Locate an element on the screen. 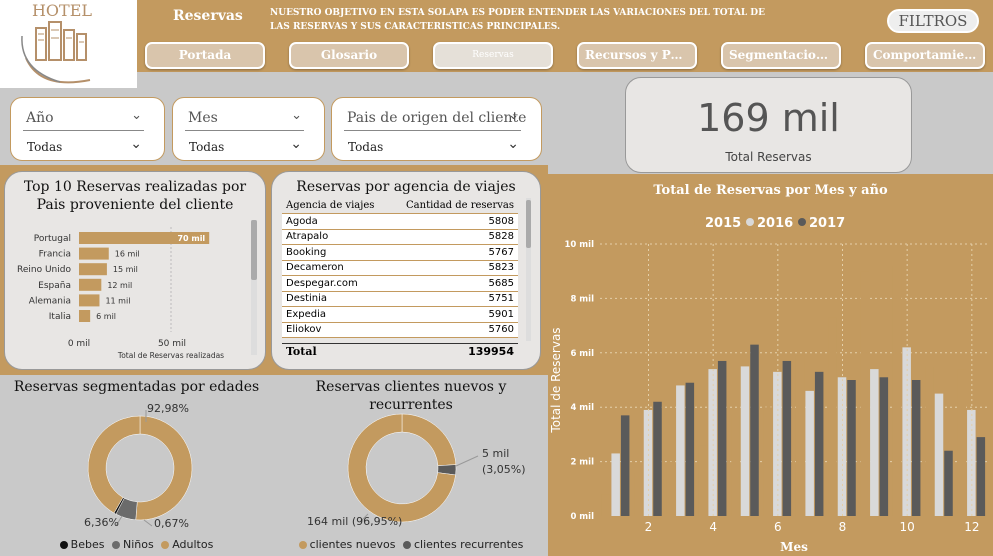 The image size is (993, 556). legend-dot is located at coordinates (750, 222).